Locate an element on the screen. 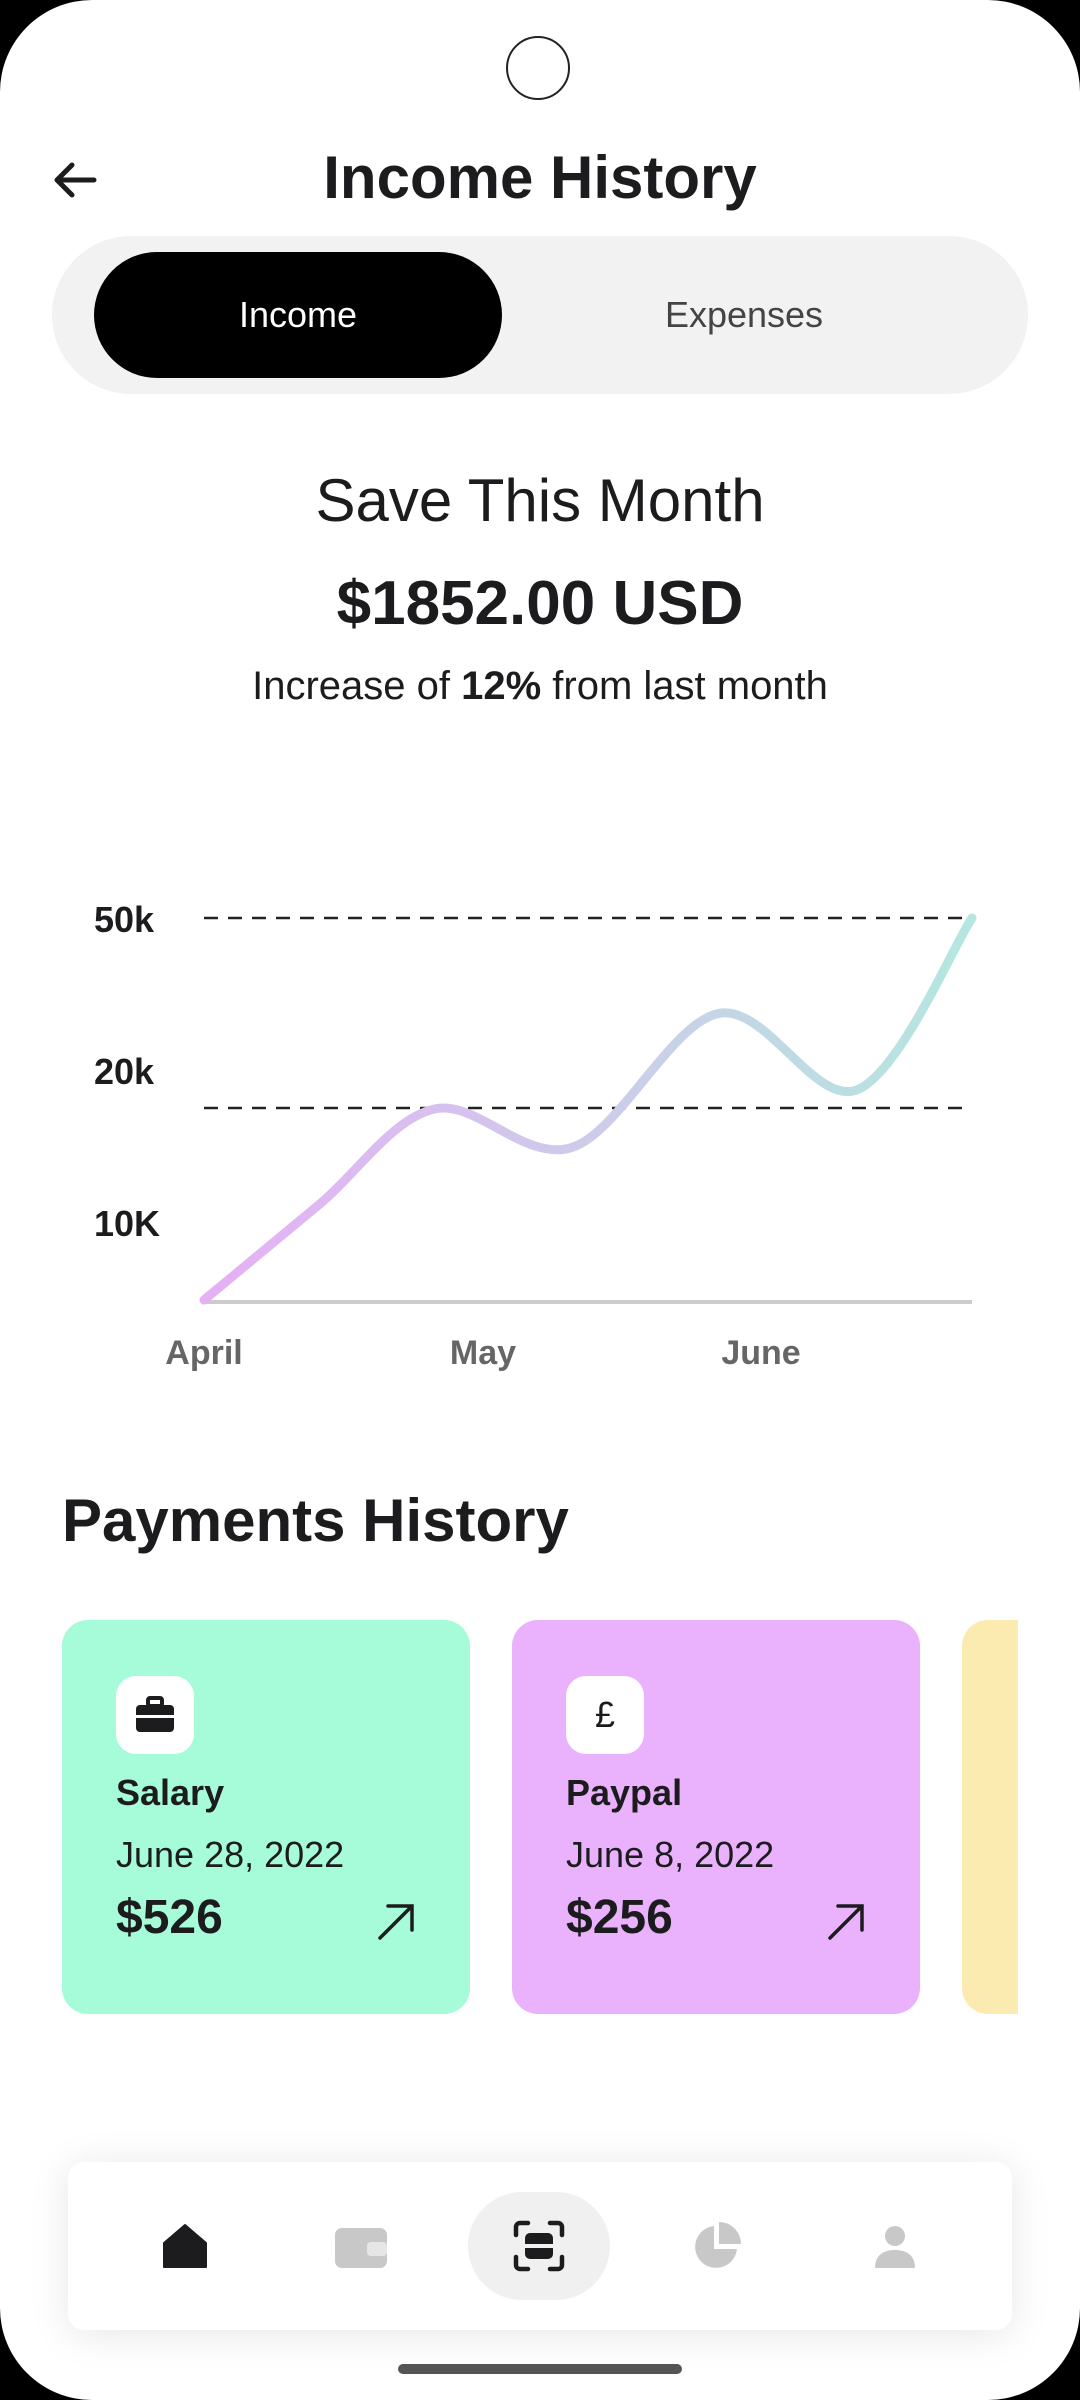  nav-stats is located at coordinates (717, 2246).